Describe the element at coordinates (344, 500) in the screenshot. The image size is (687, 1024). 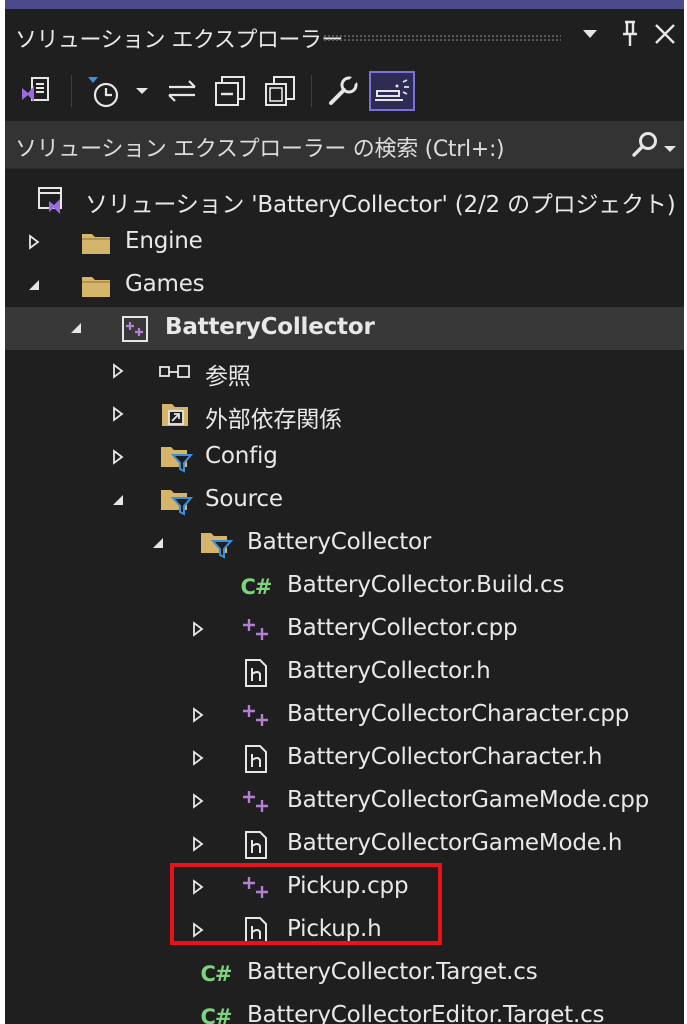
I see `tree-item-source: Source` at that location.